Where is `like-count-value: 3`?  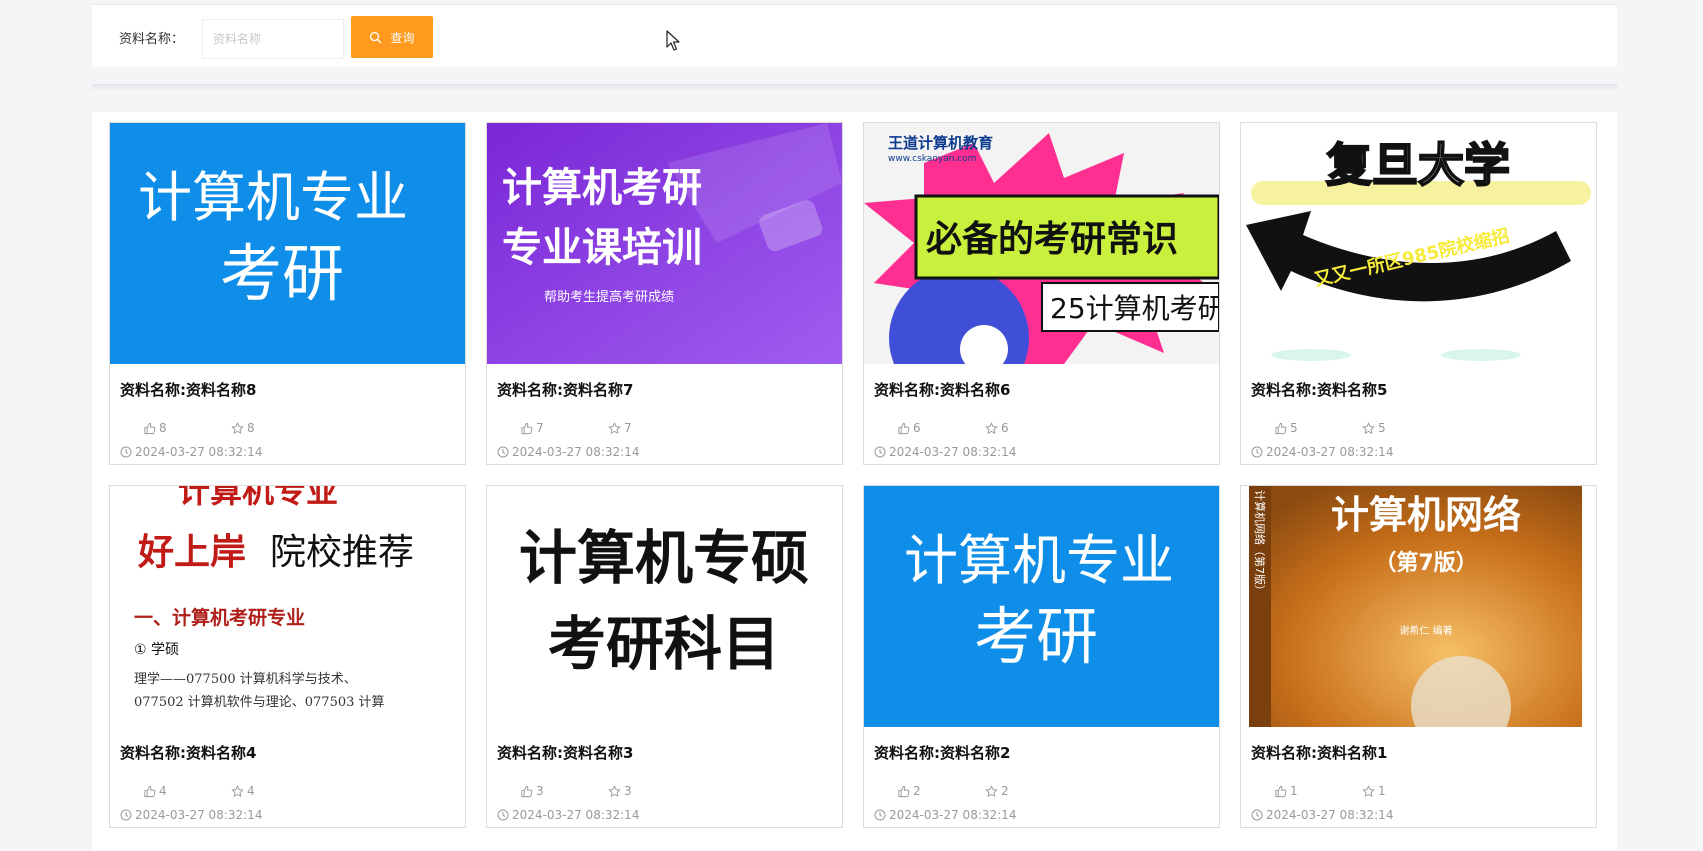 like-count-value: 3 is located at coordinates (540, 791).